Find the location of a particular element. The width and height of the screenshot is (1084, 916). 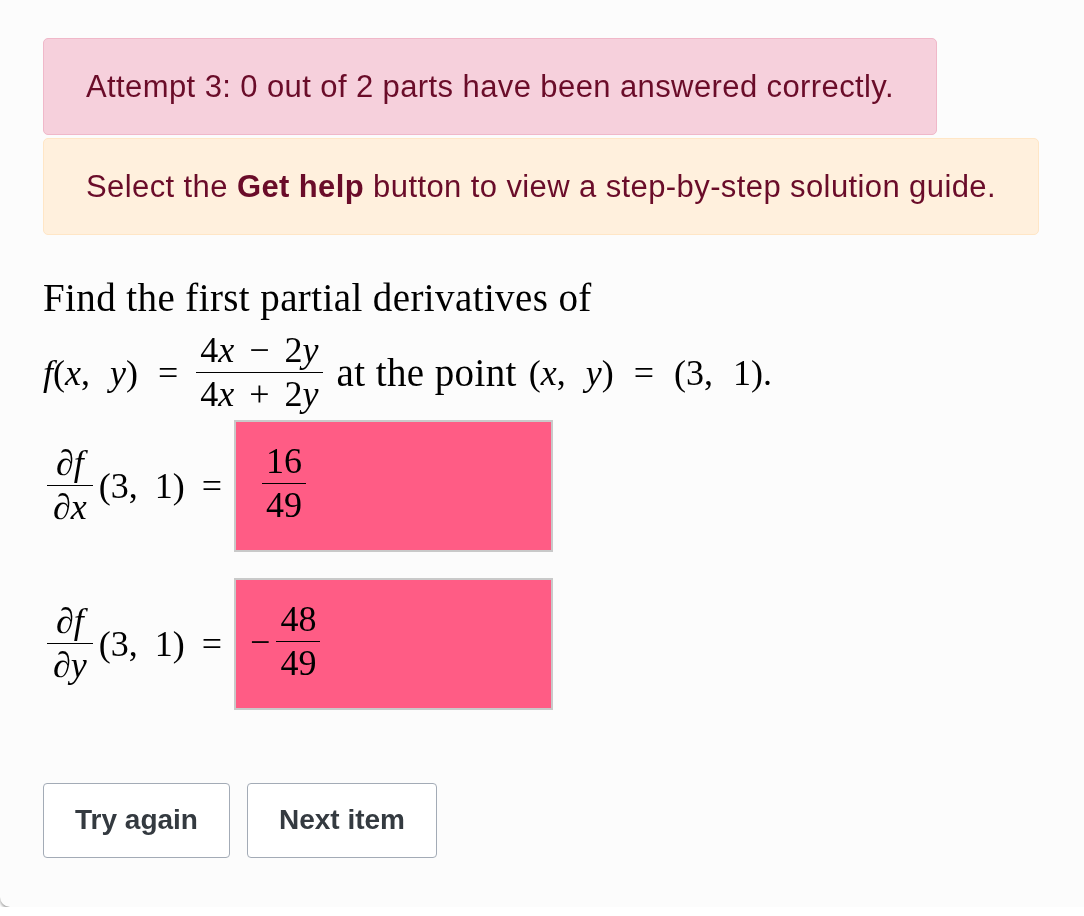

derivative-denominator: ∂y is located at coordinates (70, 665).